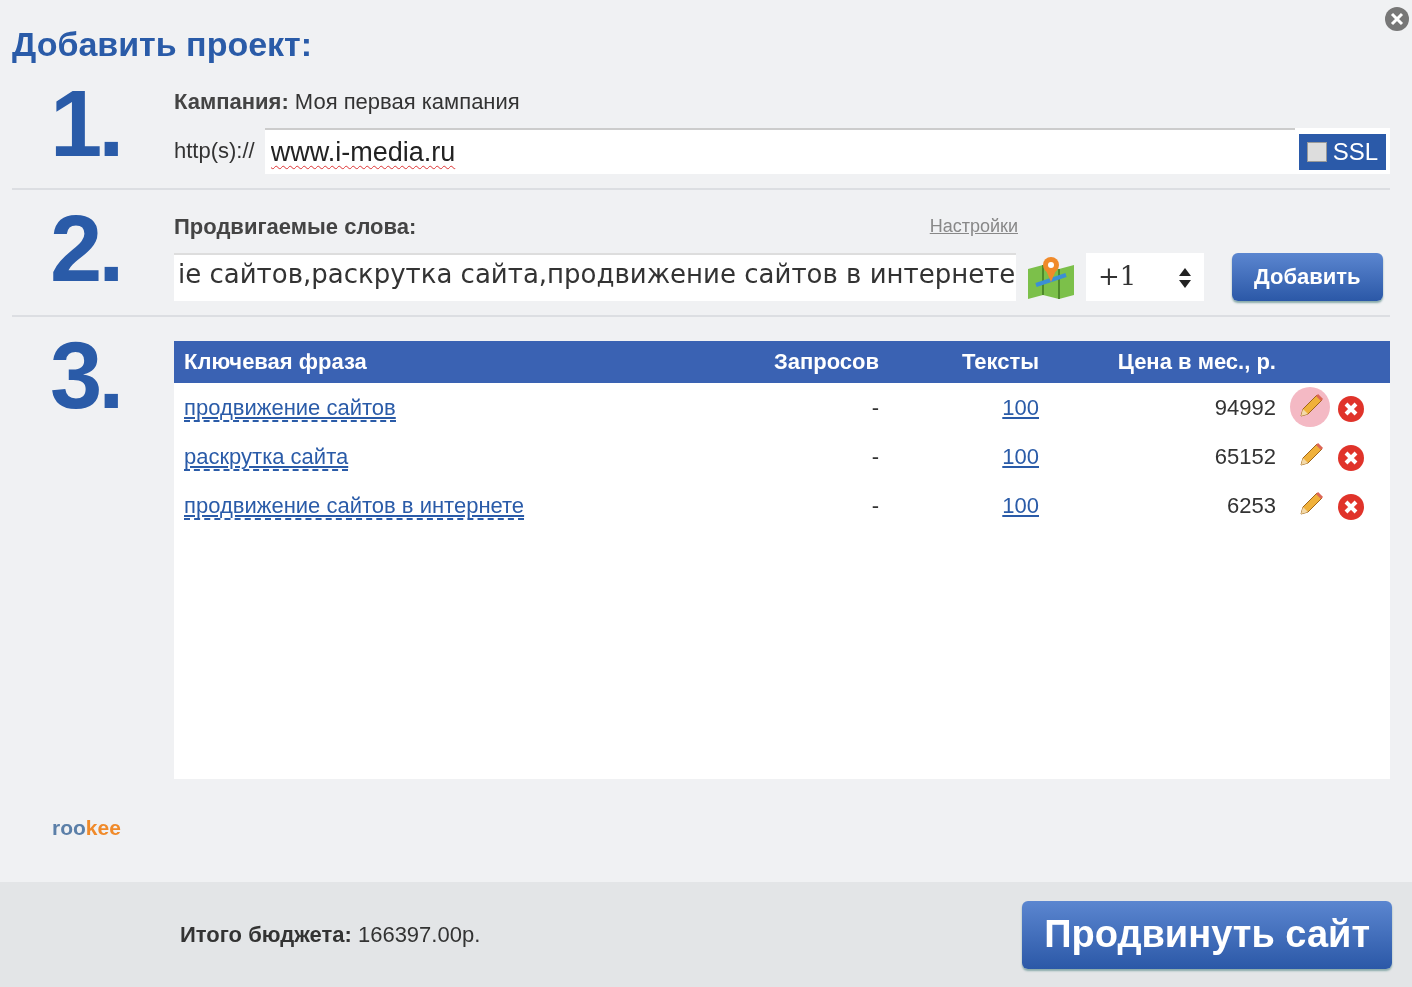 This screenshot has width=1412, height=987. What do you see at coordinates (826, 362) in the screenshot?
I see `column-header: Запросов` at bounding box center [826, 362].